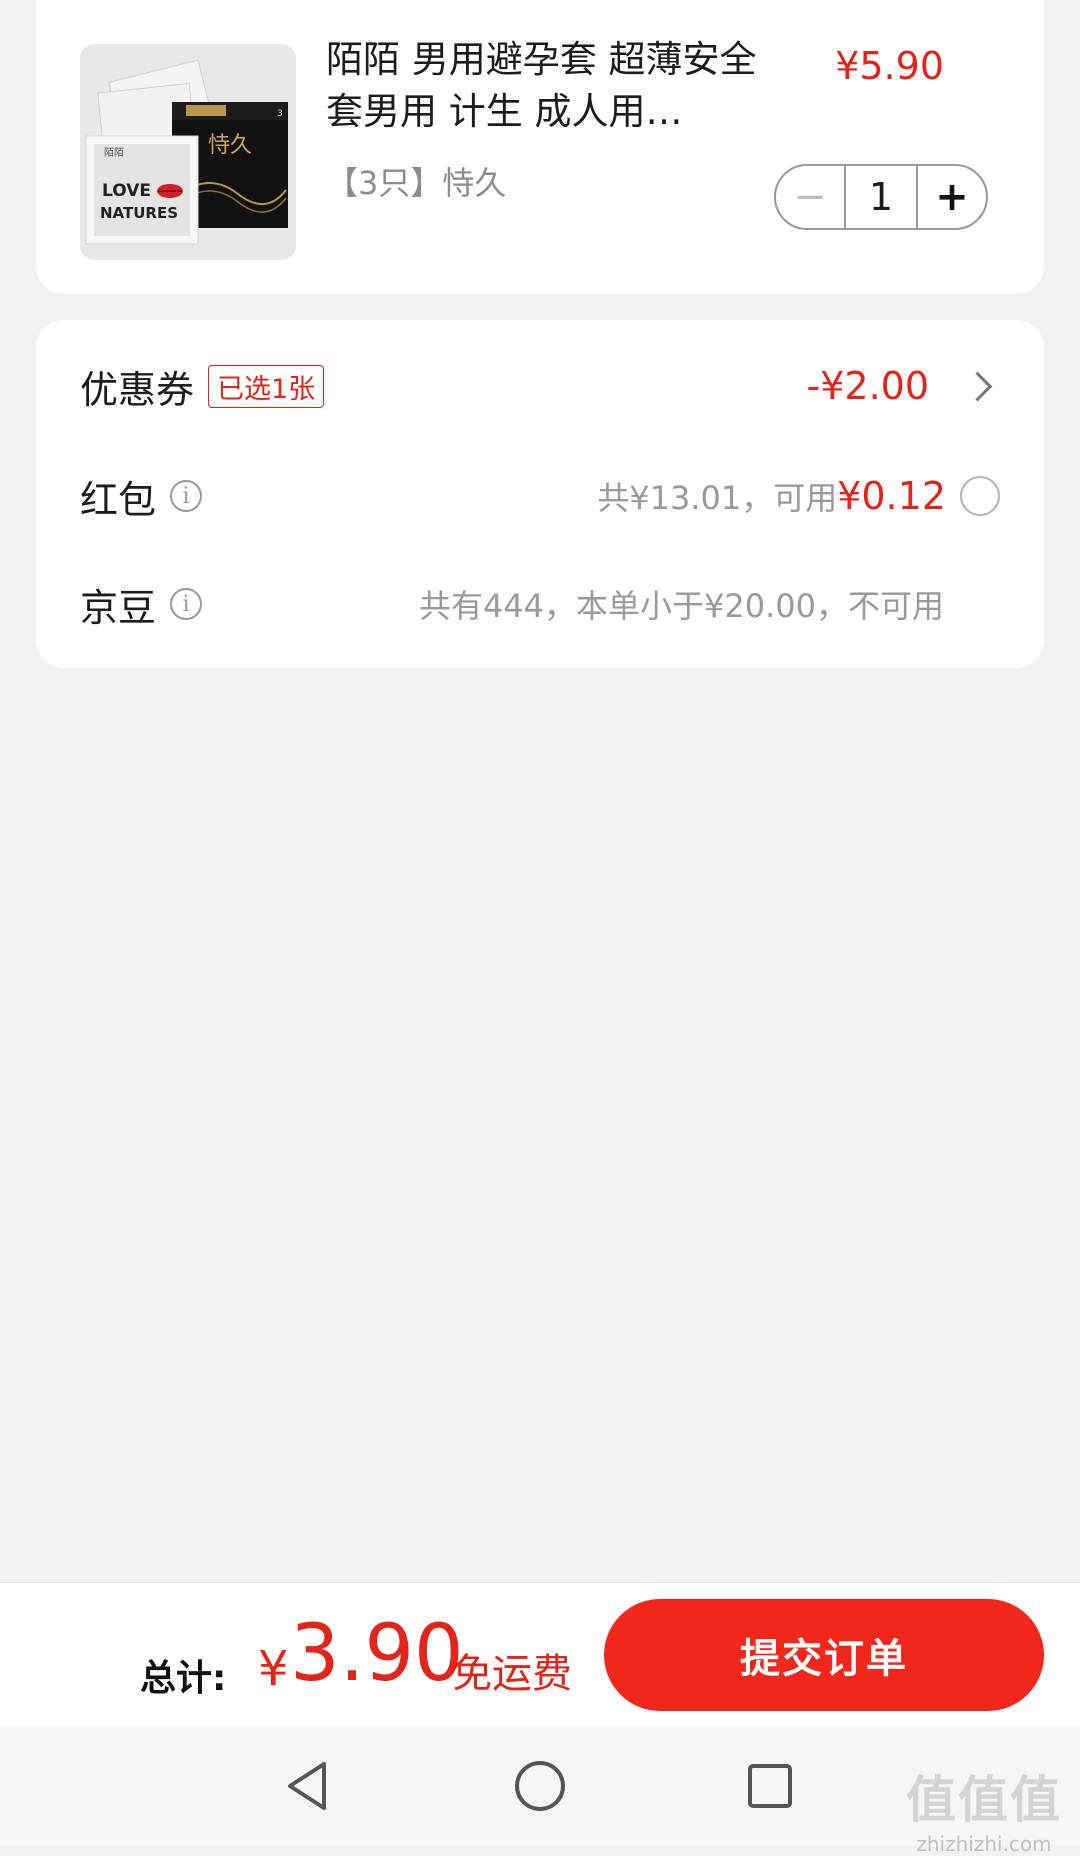 The height and width of the screenshot is (1856, 1080). Describe the element at coordinates (717, 498) in the screenshot. I see `red-packet-note: 共¥13.01，可用` at that location.